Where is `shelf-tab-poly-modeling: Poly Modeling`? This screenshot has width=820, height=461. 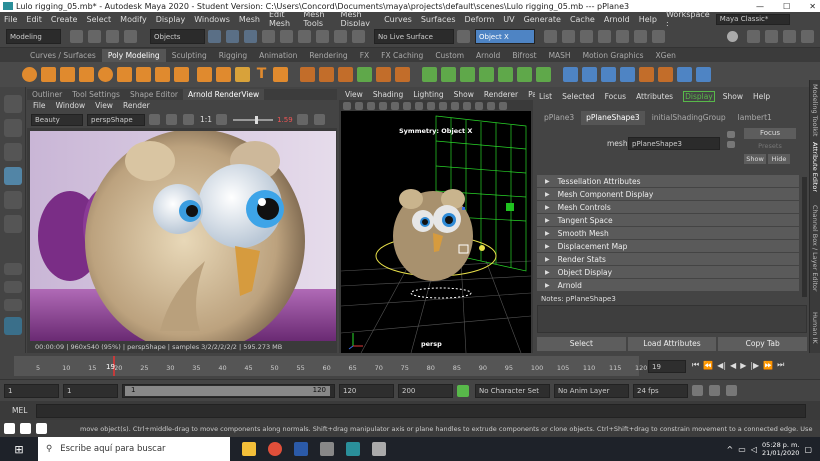
shelf-tab-poly-modeling: Poly Modeling is located at coordinates (133, 55).